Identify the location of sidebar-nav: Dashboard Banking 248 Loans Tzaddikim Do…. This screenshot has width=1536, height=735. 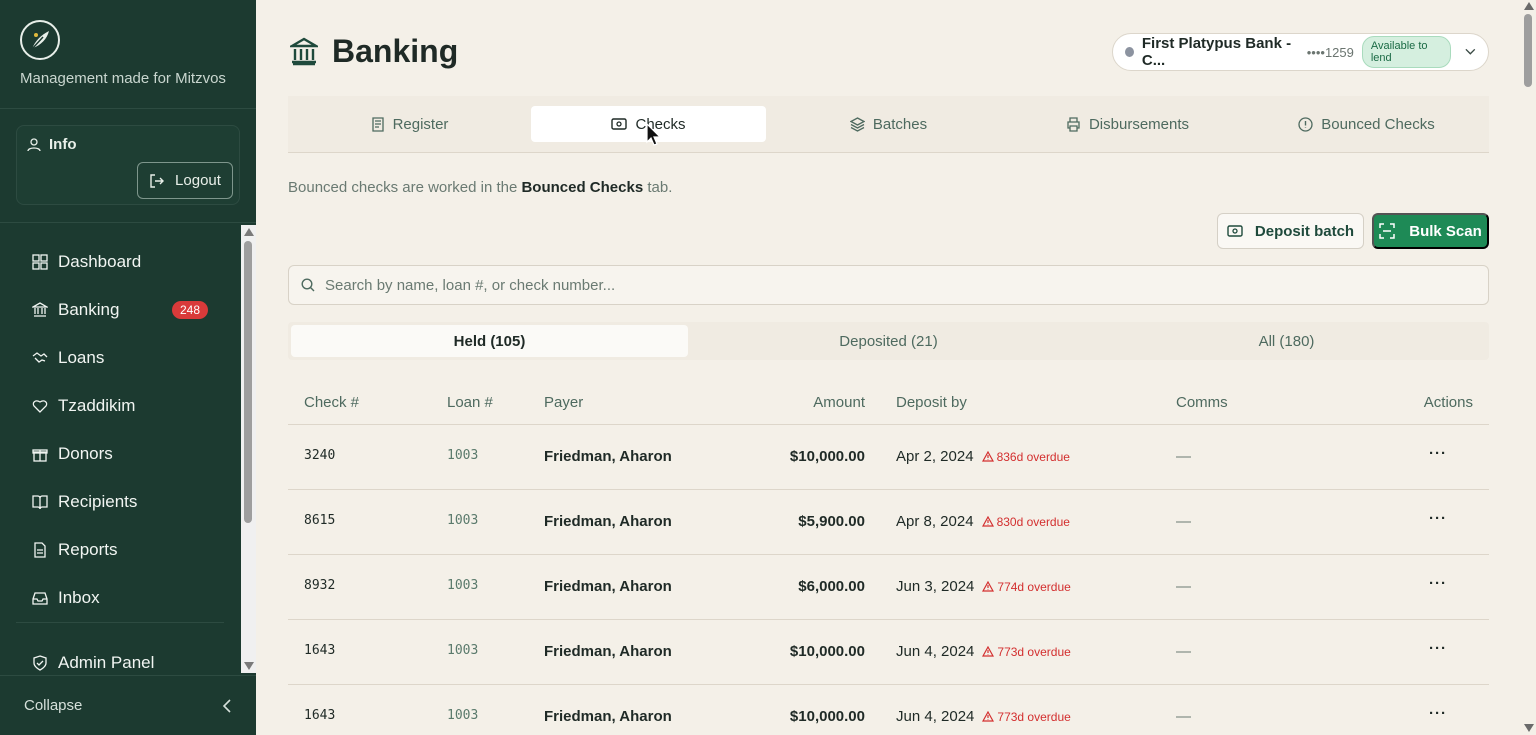
(120, 430).